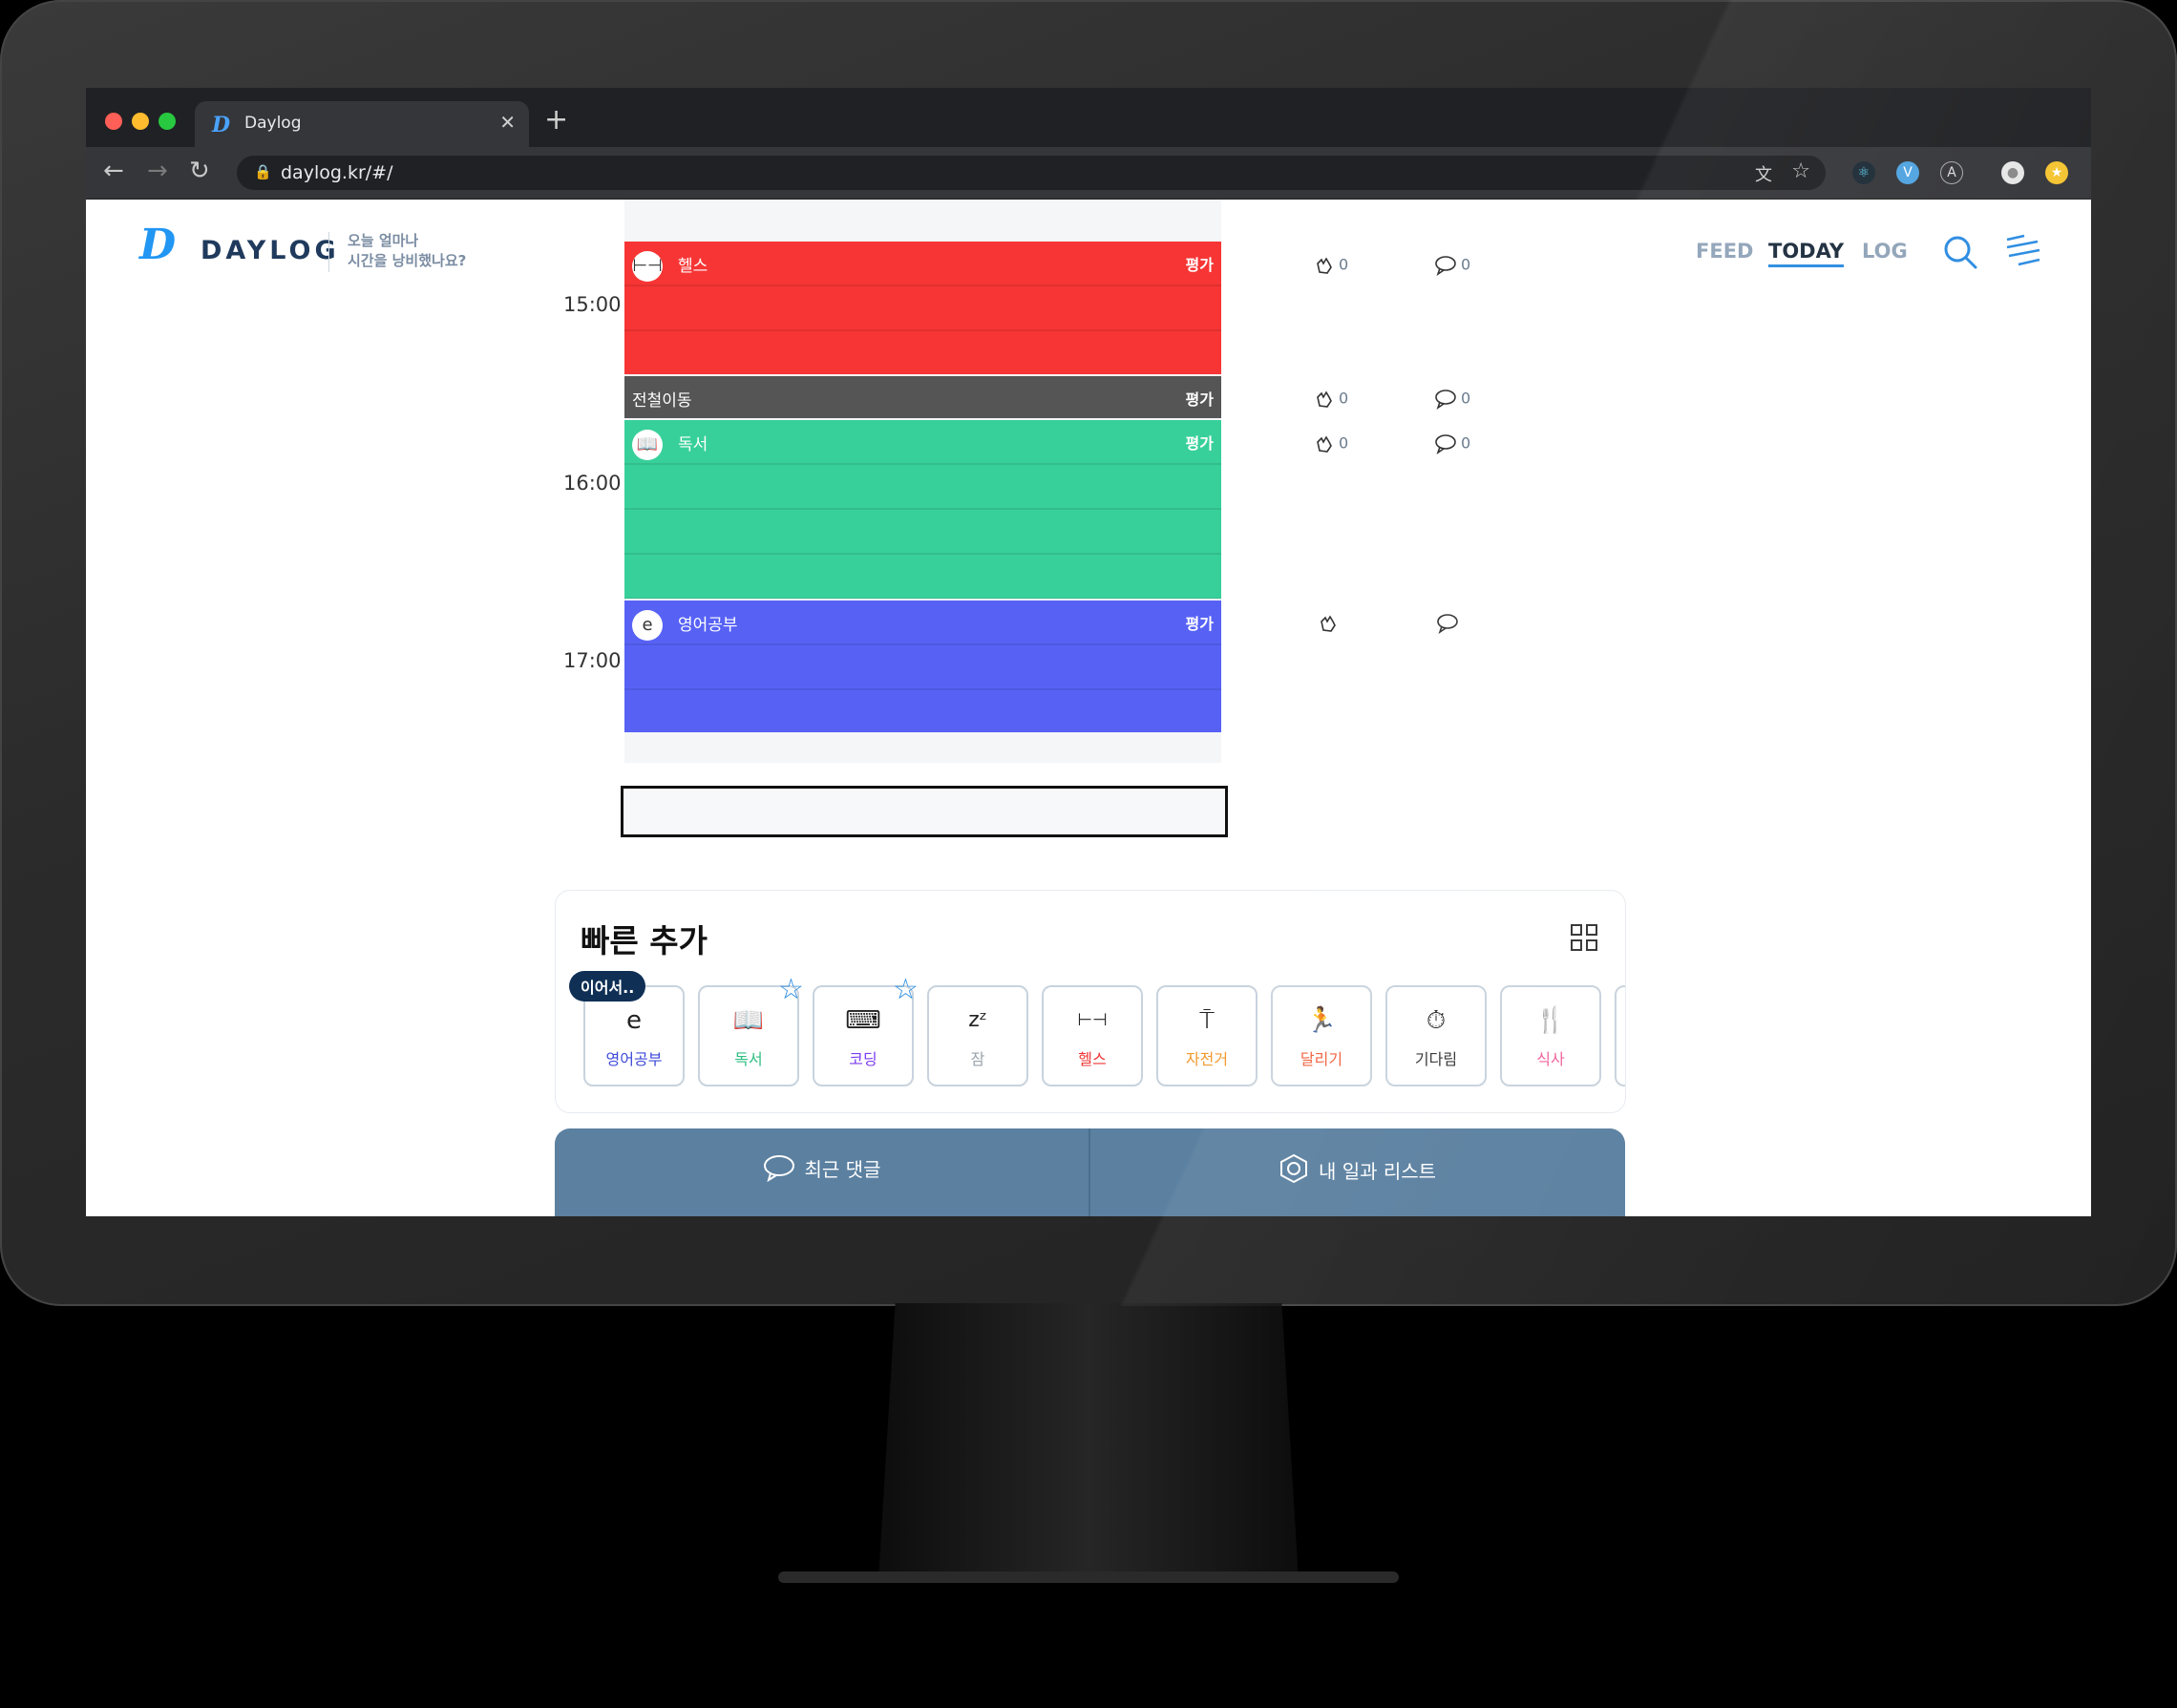  Describe the element at coordinates (1620, 1036) in the screenshot. I see `quick-add-more` at that location.